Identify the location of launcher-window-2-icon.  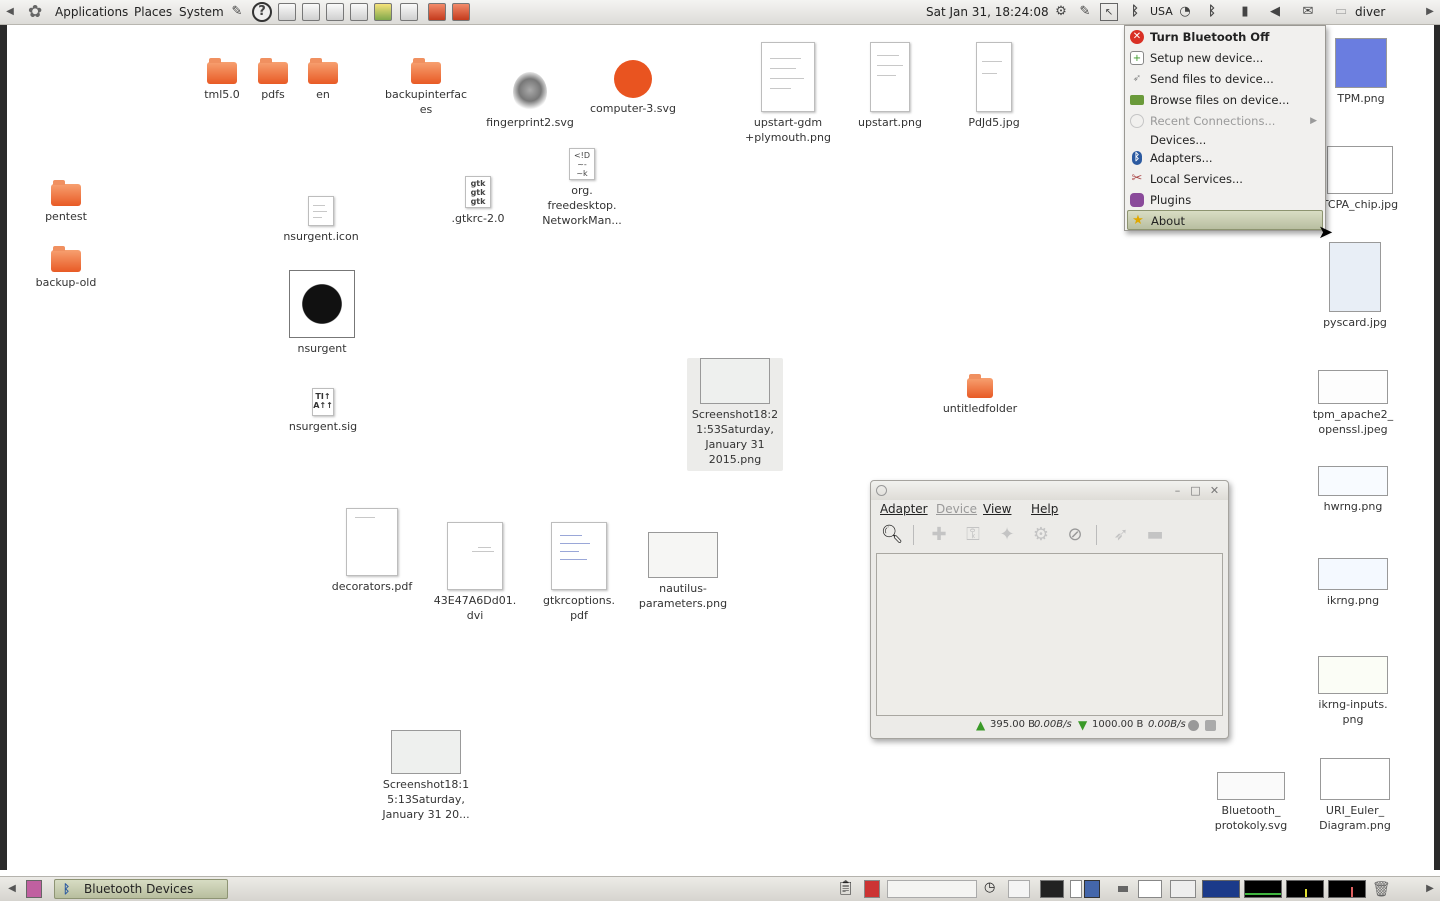
(311, 12).